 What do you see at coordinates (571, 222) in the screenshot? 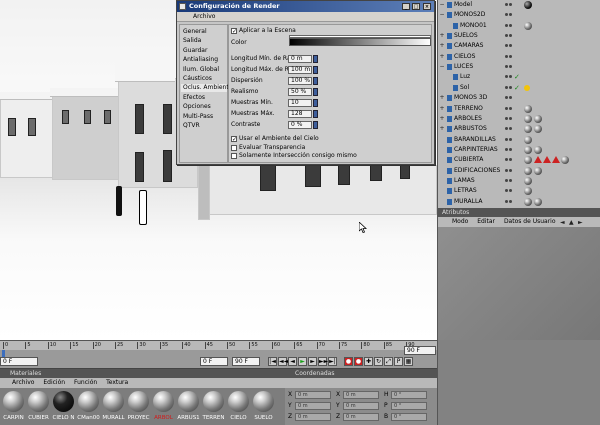
I see `nav-up-icon: ▲` at bounding box center [571, 222].